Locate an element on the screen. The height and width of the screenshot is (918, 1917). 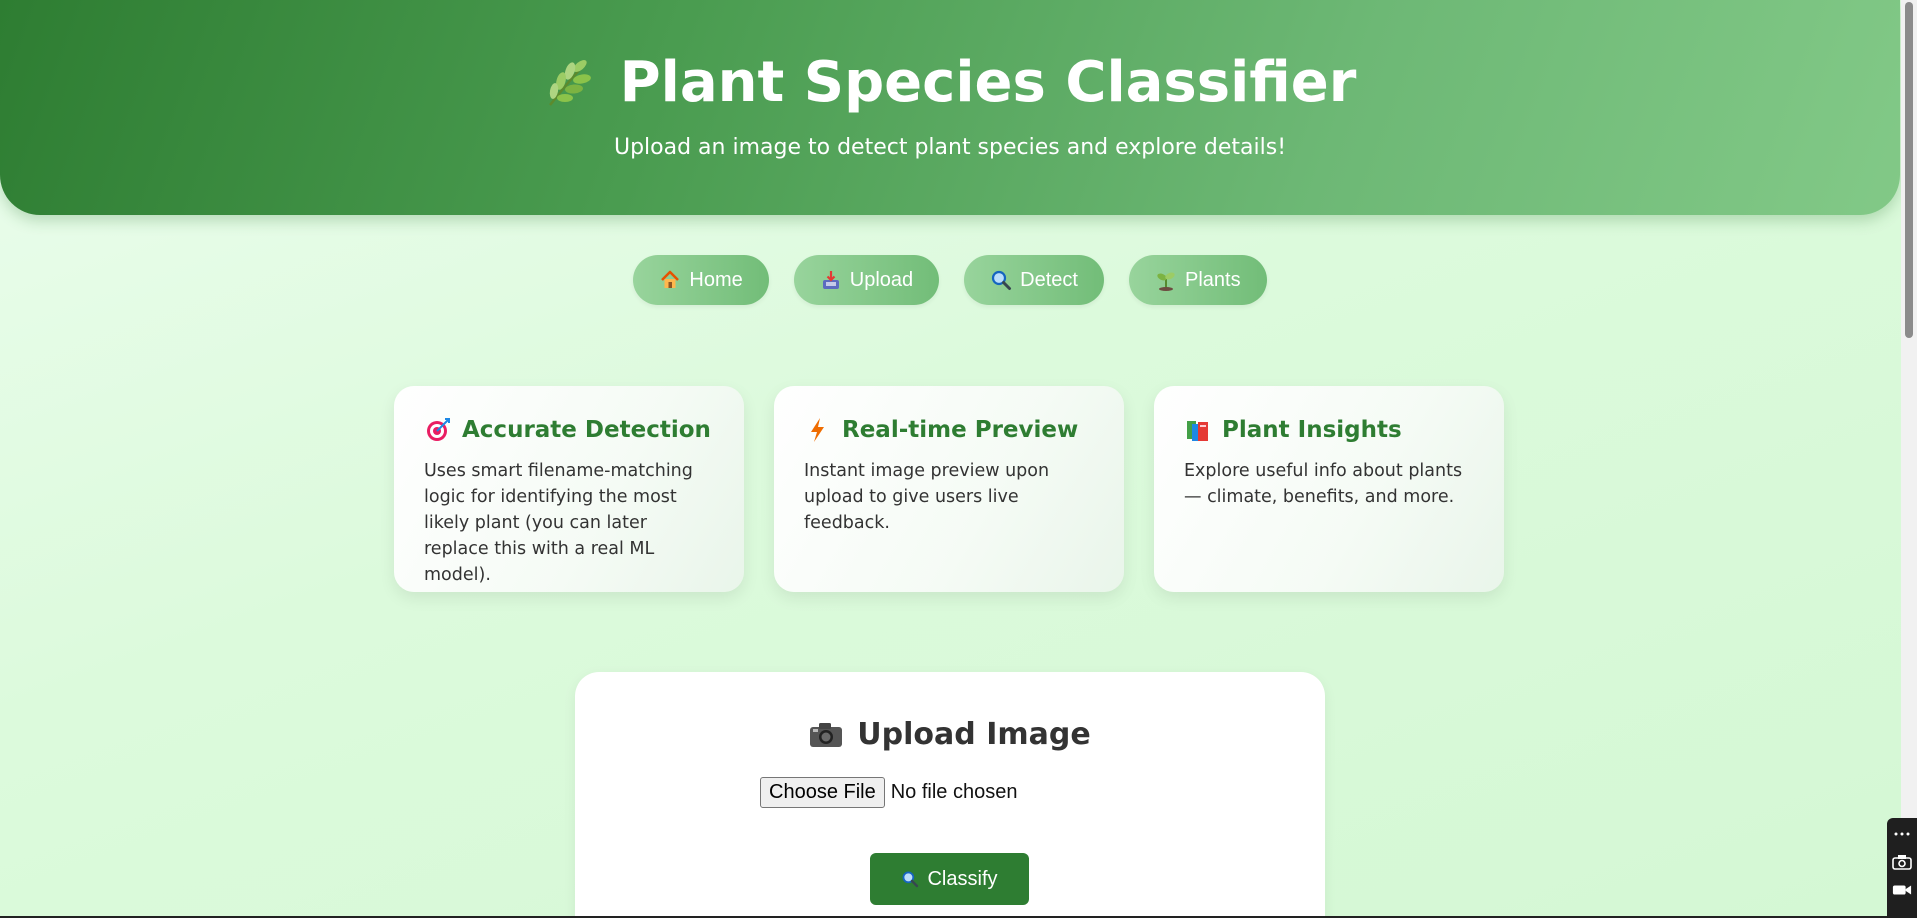
feature-title-text: Plant Insights is located at coordinates (1312, 430).